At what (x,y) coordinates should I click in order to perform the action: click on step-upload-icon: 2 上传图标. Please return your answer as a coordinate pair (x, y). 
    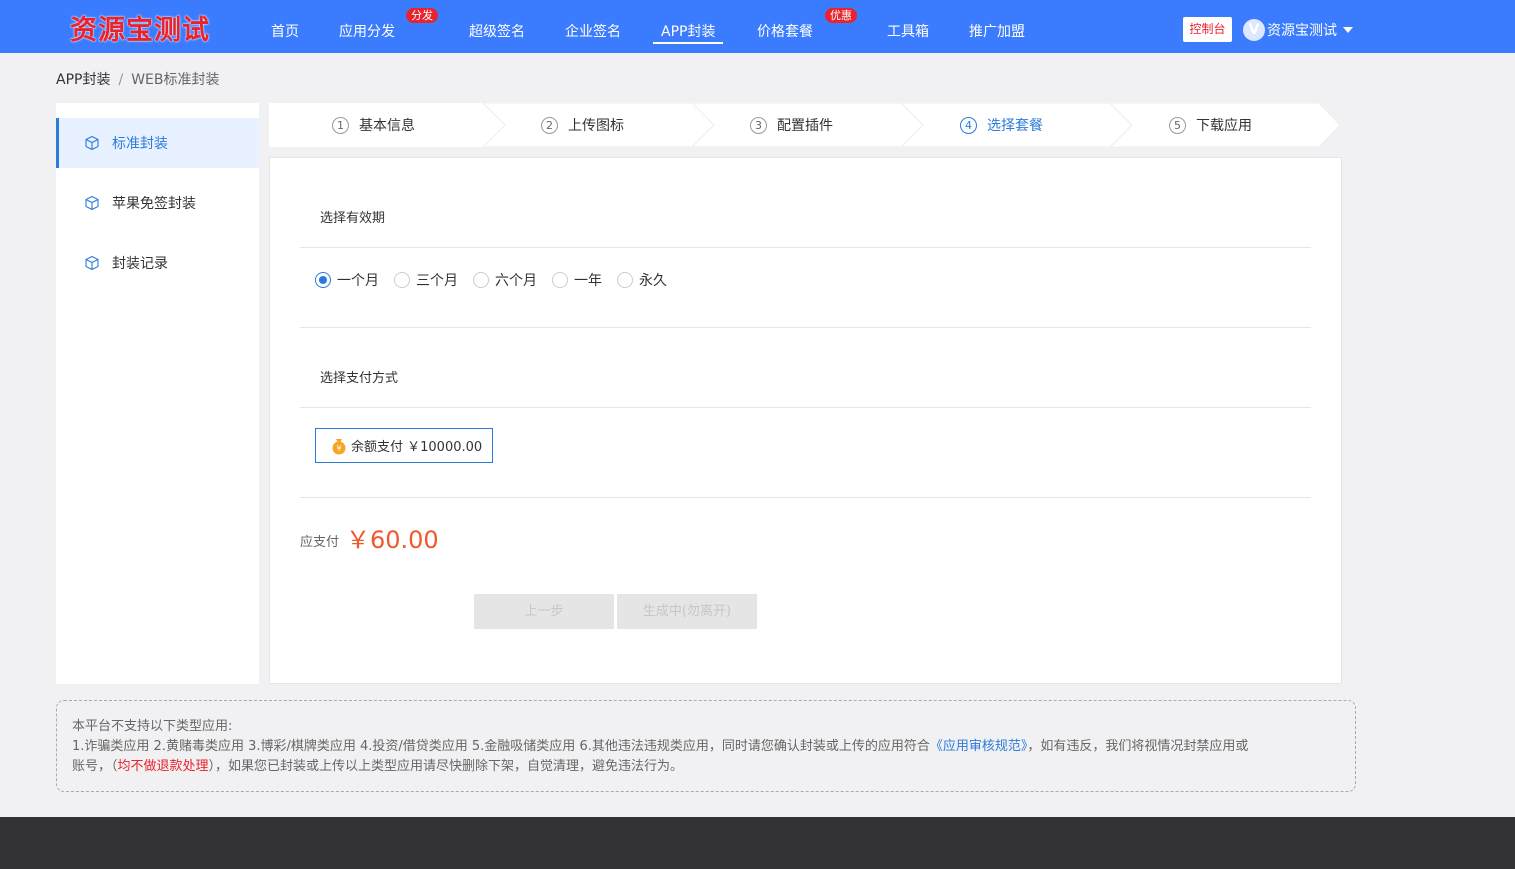
    Looking at the image, I should click on (582, 125).